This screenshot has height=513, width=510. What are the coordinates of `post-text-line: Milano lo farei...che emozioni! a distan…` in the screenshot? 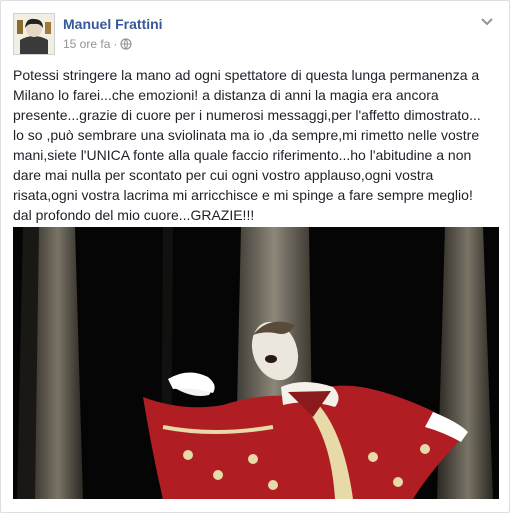 It's located at (226, 95).